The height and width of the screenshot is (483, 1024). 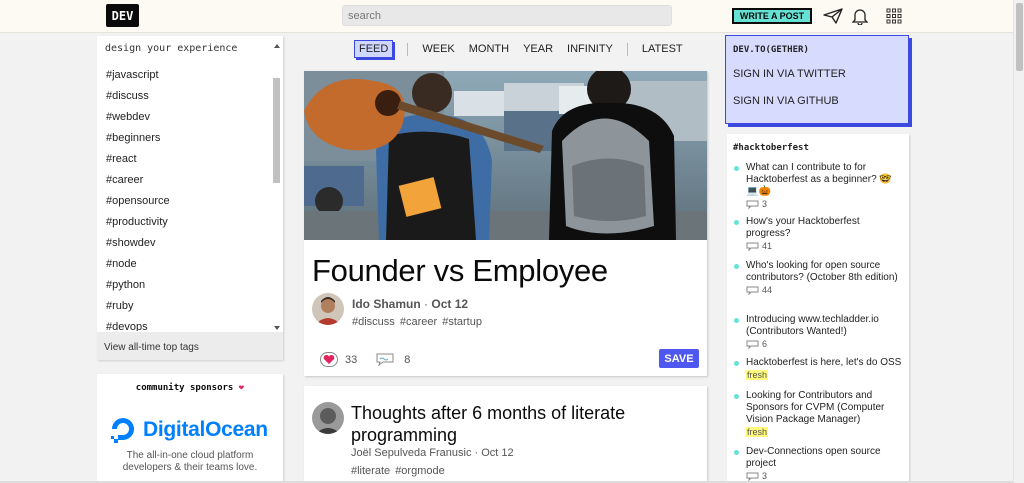 What do you see at coordinates (184, 180) in the screenshot?
I see `tag-item: #career` at bounding box center [184, 180].